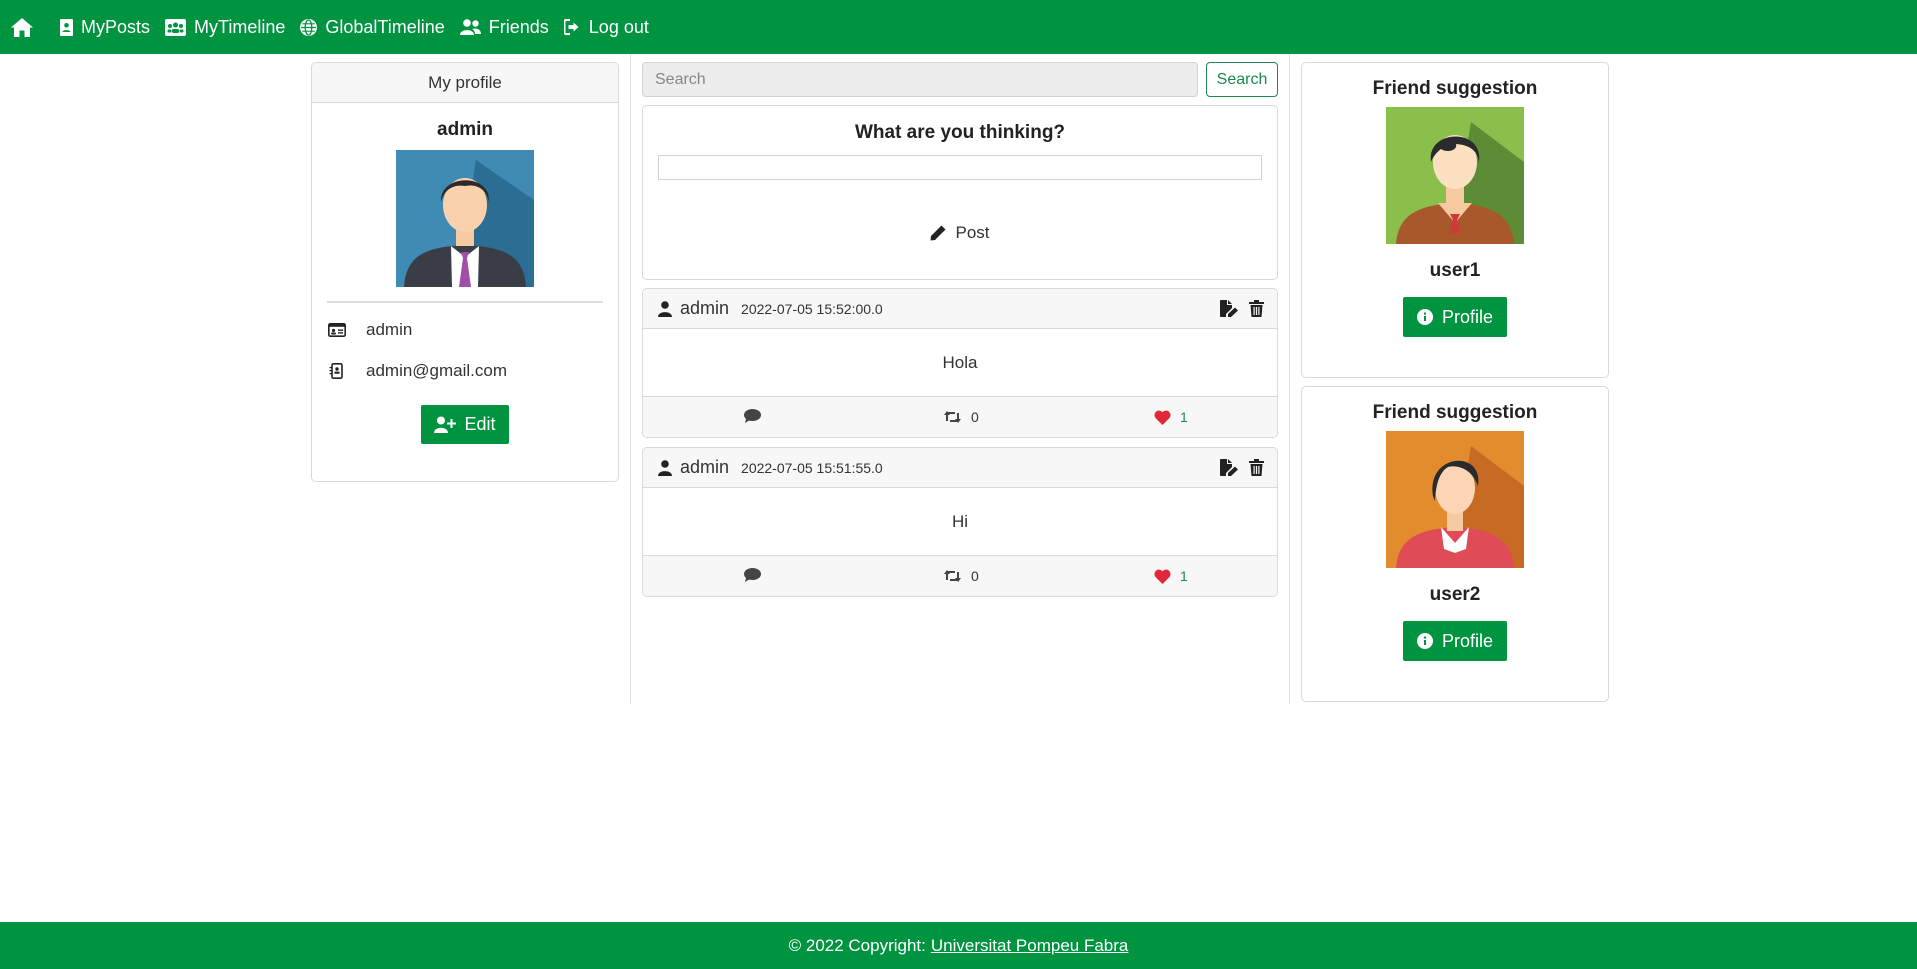  Describe the element at coordinates (920, 79) in the screenshot. I see `search-input` at that location.